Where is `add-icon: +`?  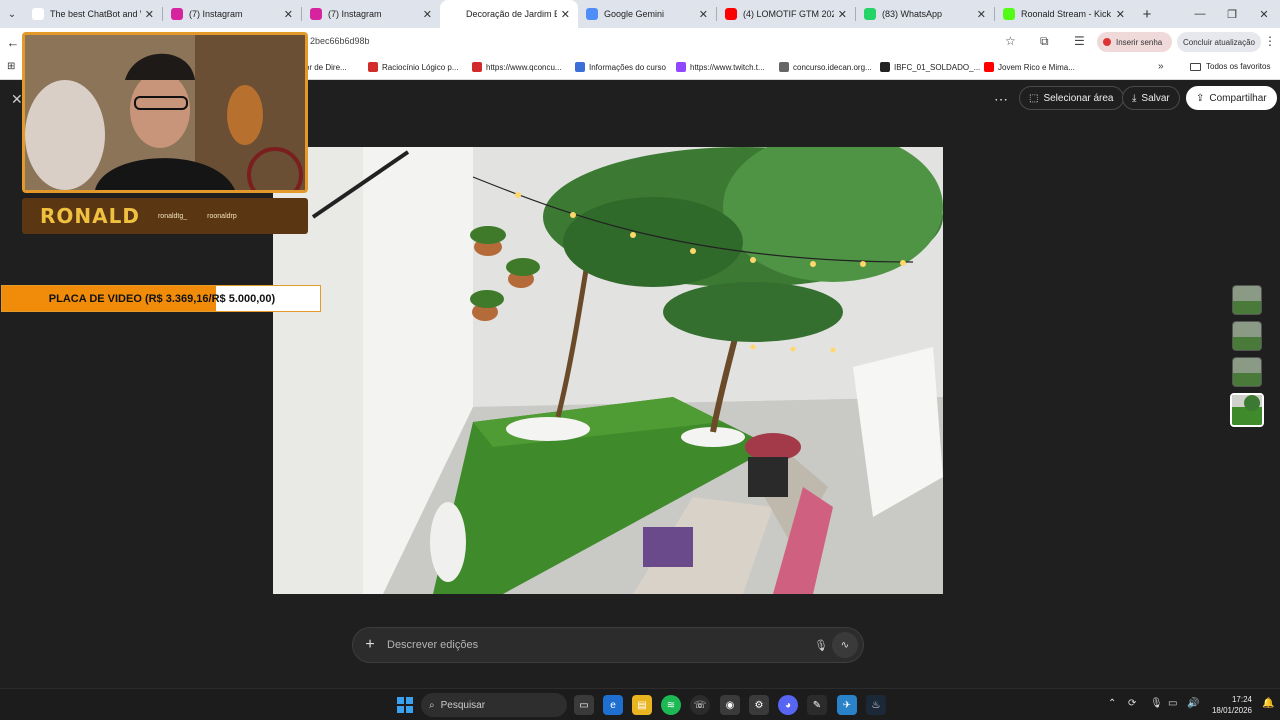
add-icon: + is located at coordinates (370, 645).